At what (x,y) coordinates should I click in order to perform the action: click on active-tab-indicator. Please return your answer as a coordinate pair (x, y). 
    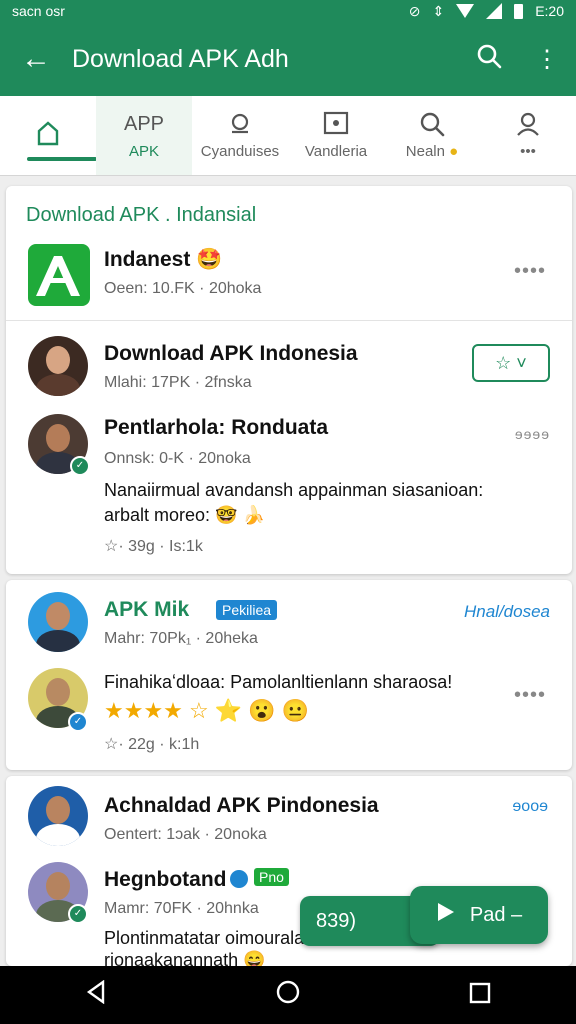
    Looking at the image, I should click on (62, 159).